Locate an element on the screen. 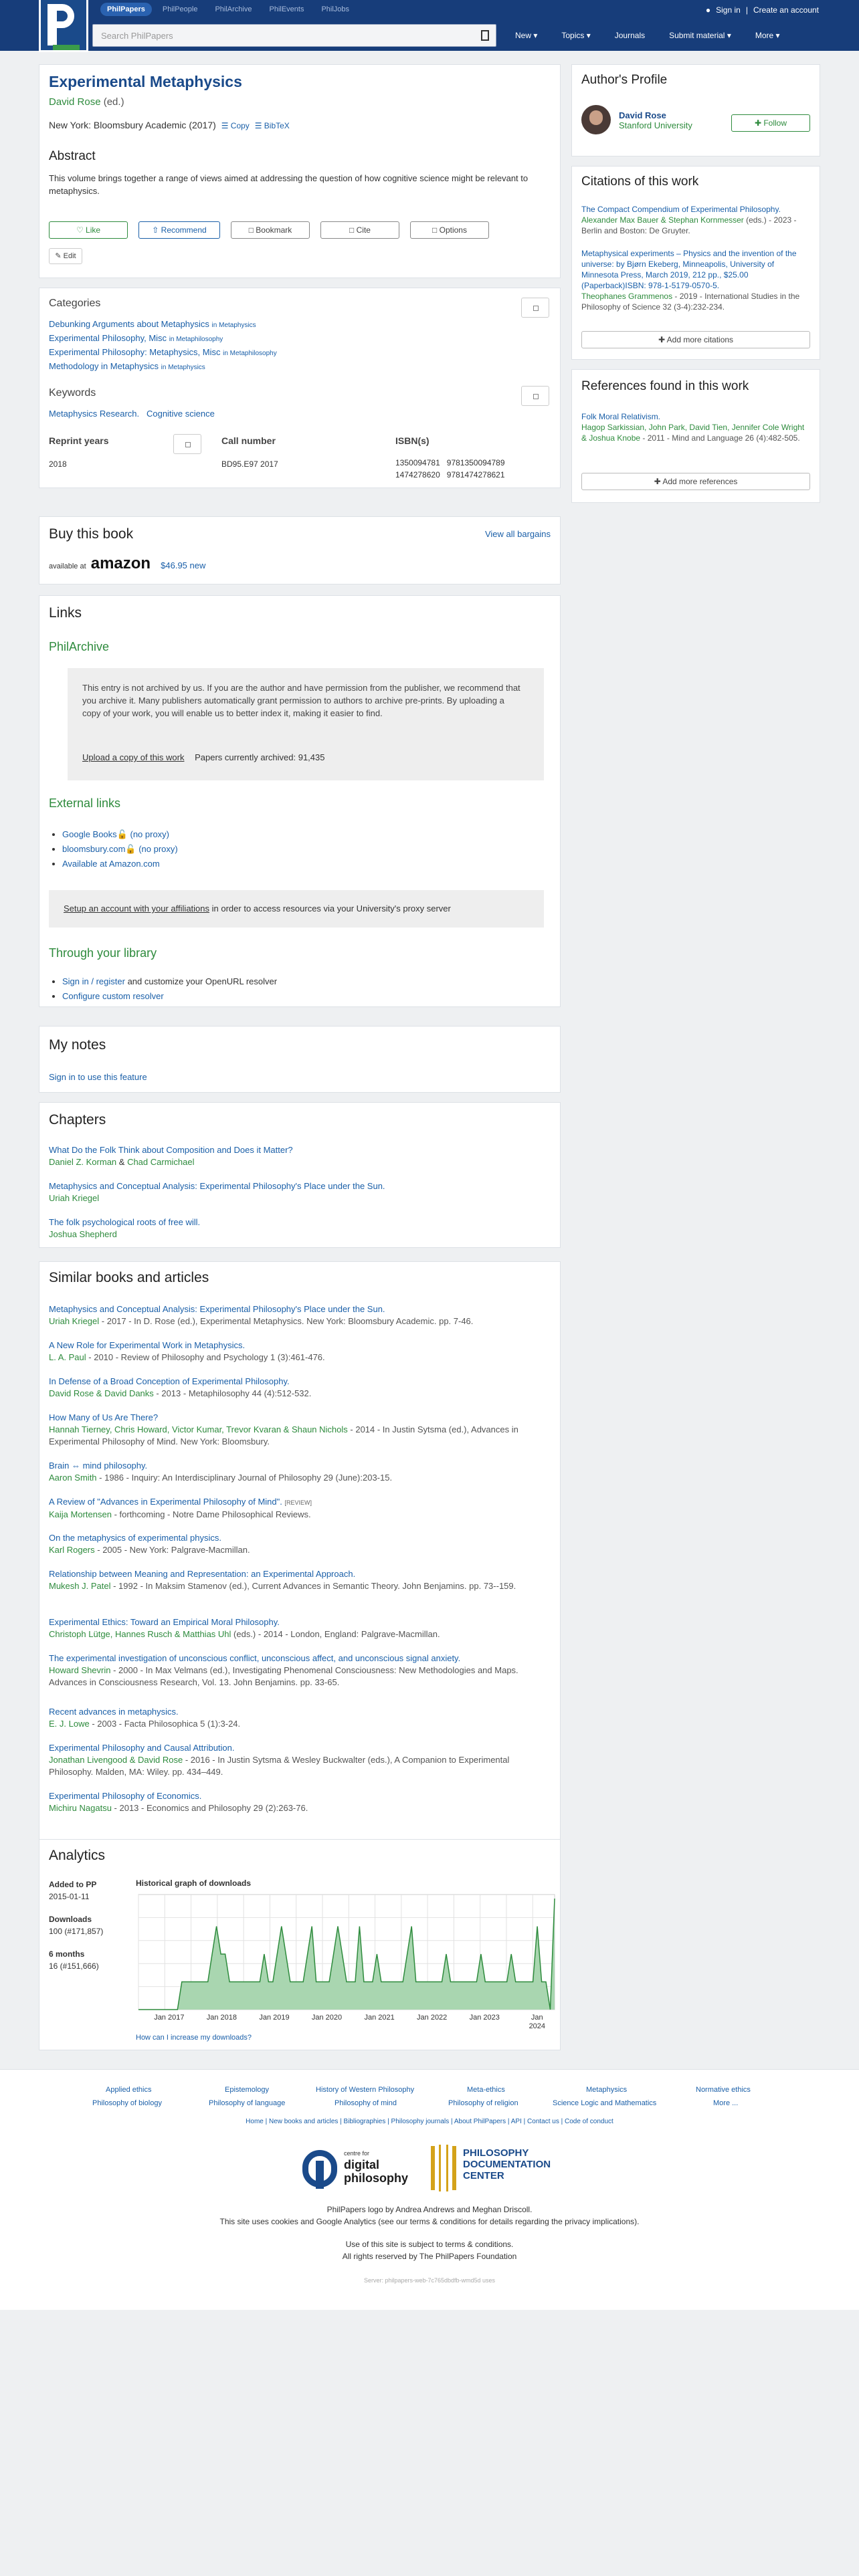 This screenshot has width=859, height=2576. author-link: Uriah Kriegel is located at coordinates (74, 1198).